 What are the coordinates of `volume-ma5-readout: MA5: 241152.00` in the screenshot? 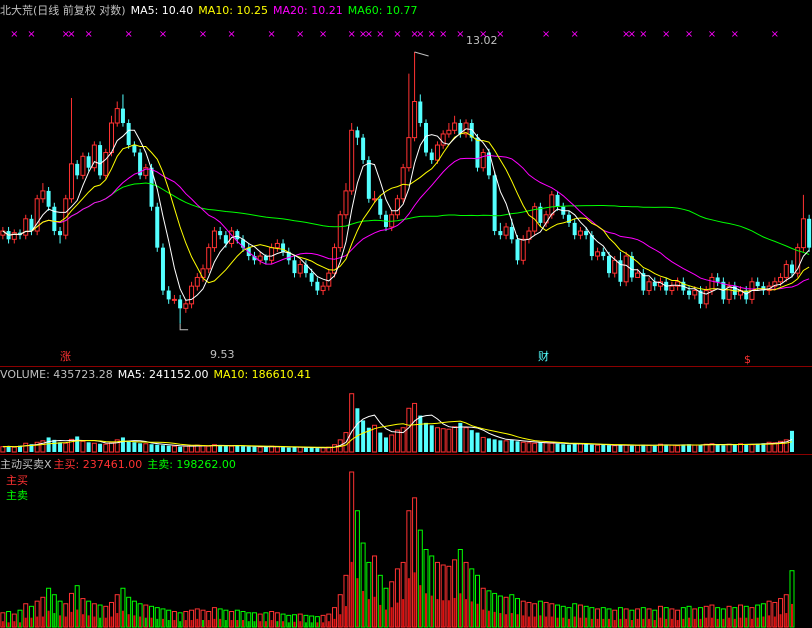 It's located at (163, 374).